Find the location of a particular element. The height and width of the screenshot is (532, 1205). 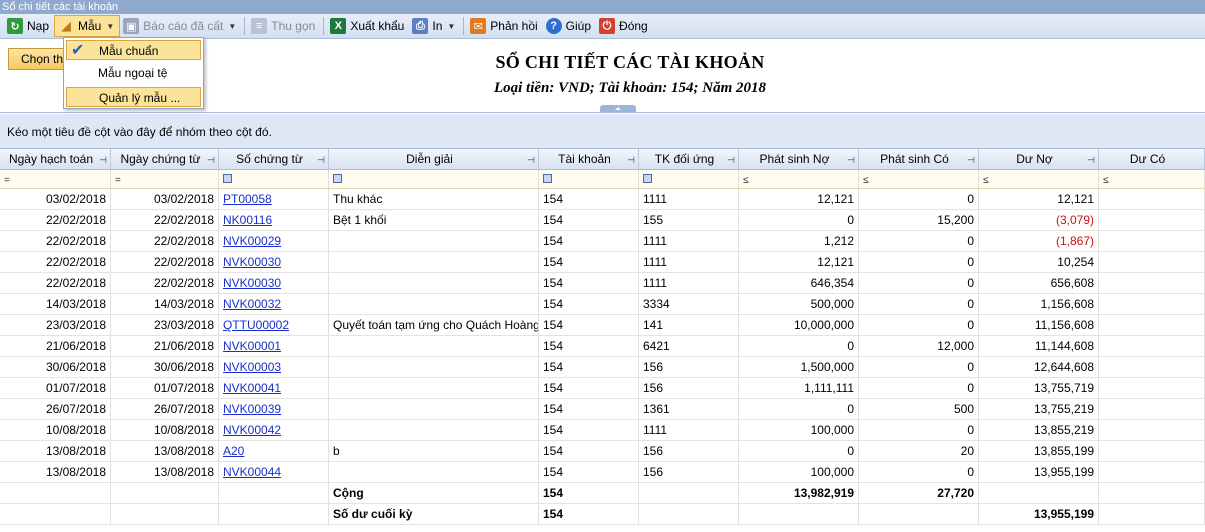

cell-col-description: b is located at coordinates (434, 451).